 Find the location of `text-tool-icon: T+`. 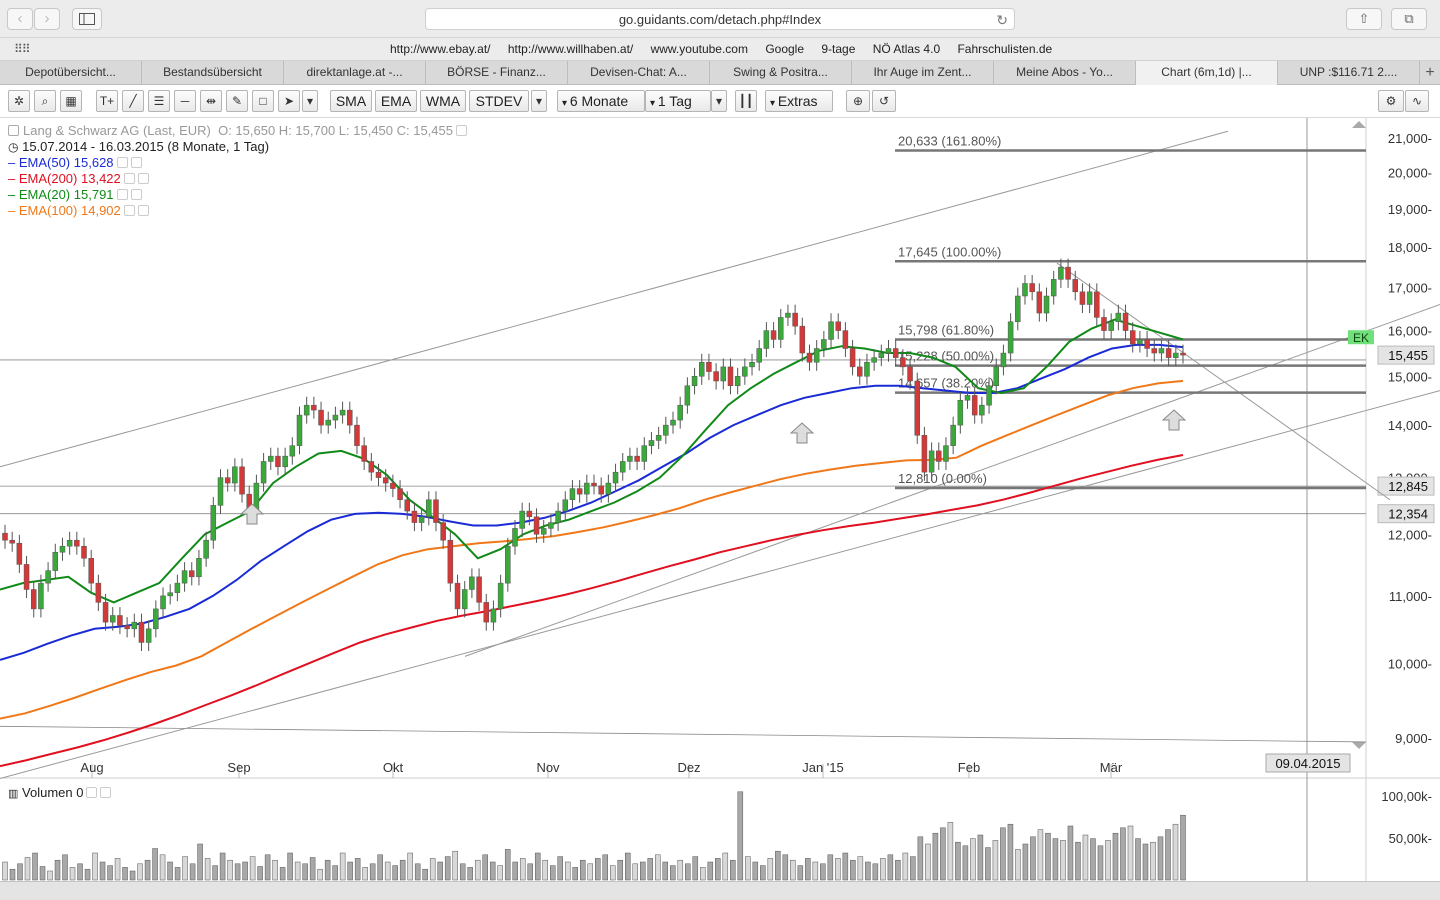

text-tool-icon: T+ is located at coordinates (107, 101).